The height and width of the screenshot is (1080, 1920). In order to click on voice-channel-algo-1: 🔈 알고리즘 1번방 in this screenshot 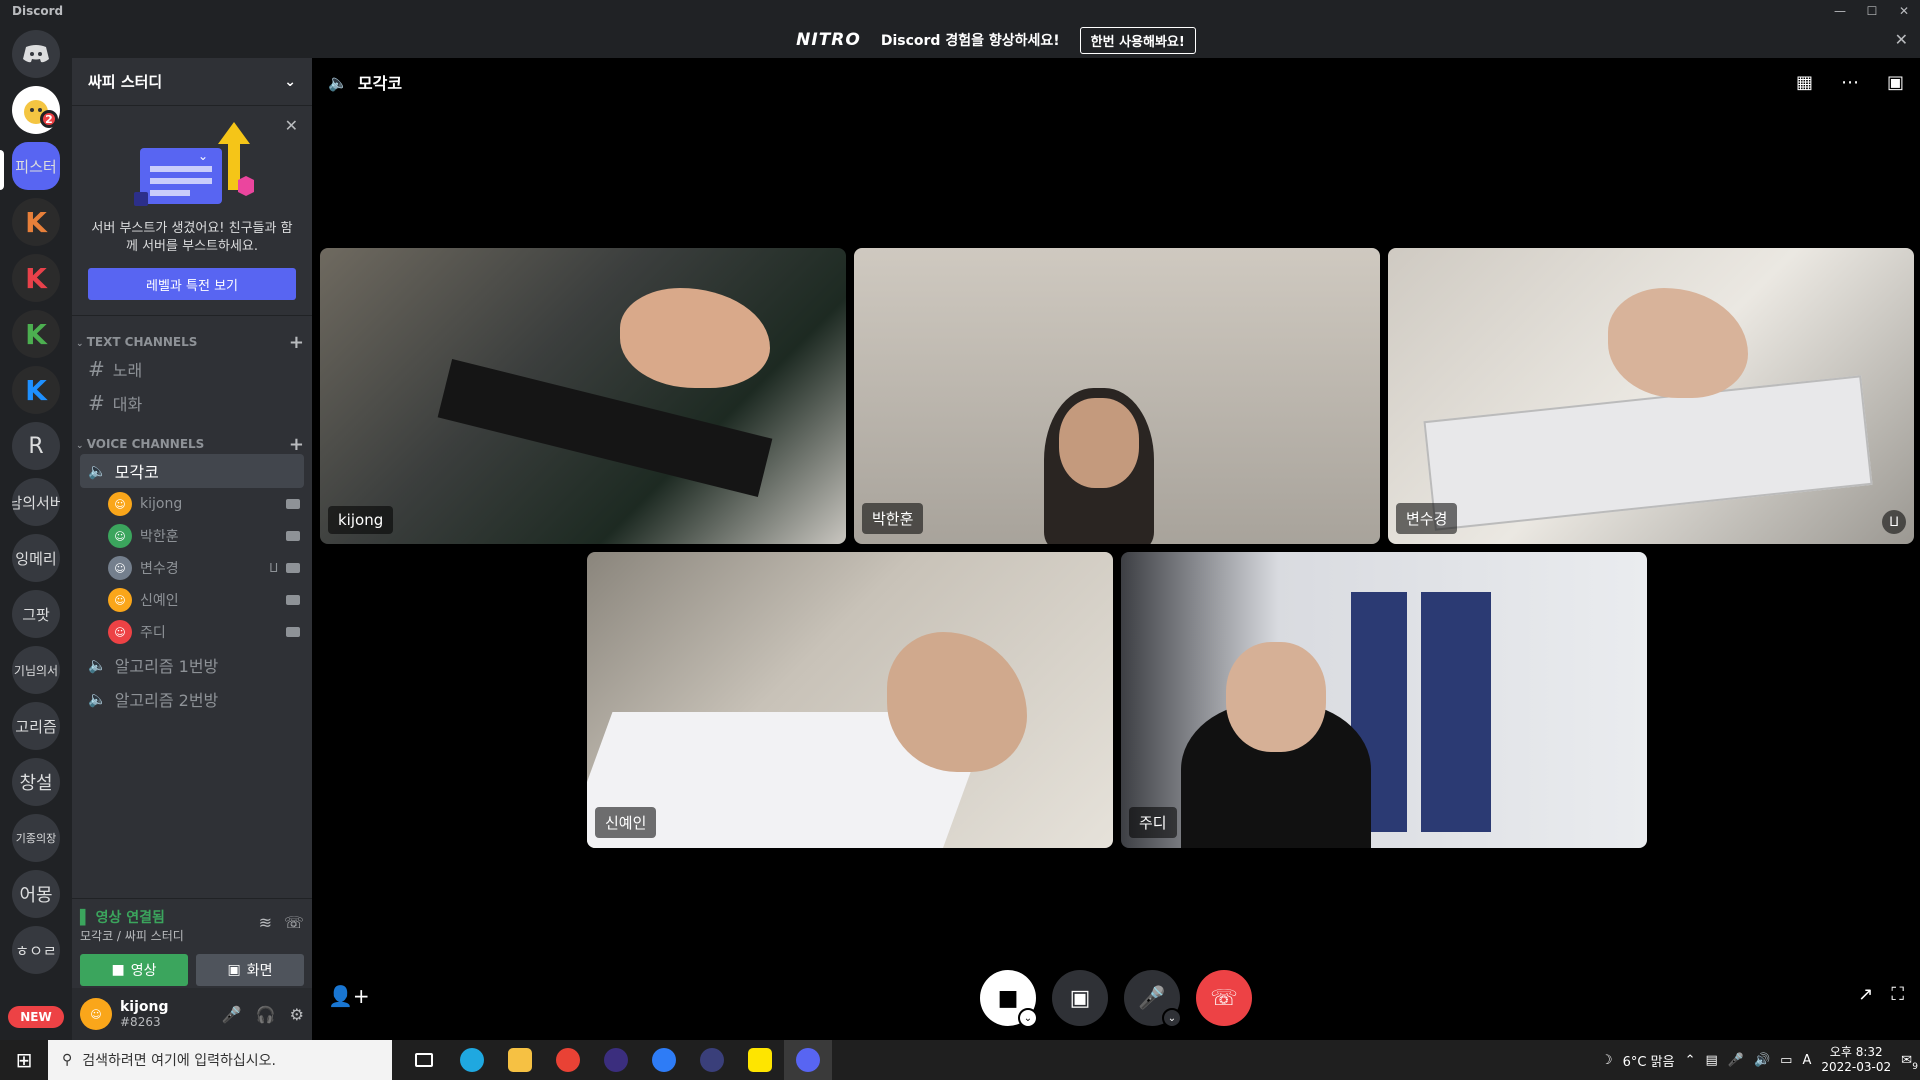, I will do `click(192, 665)`.